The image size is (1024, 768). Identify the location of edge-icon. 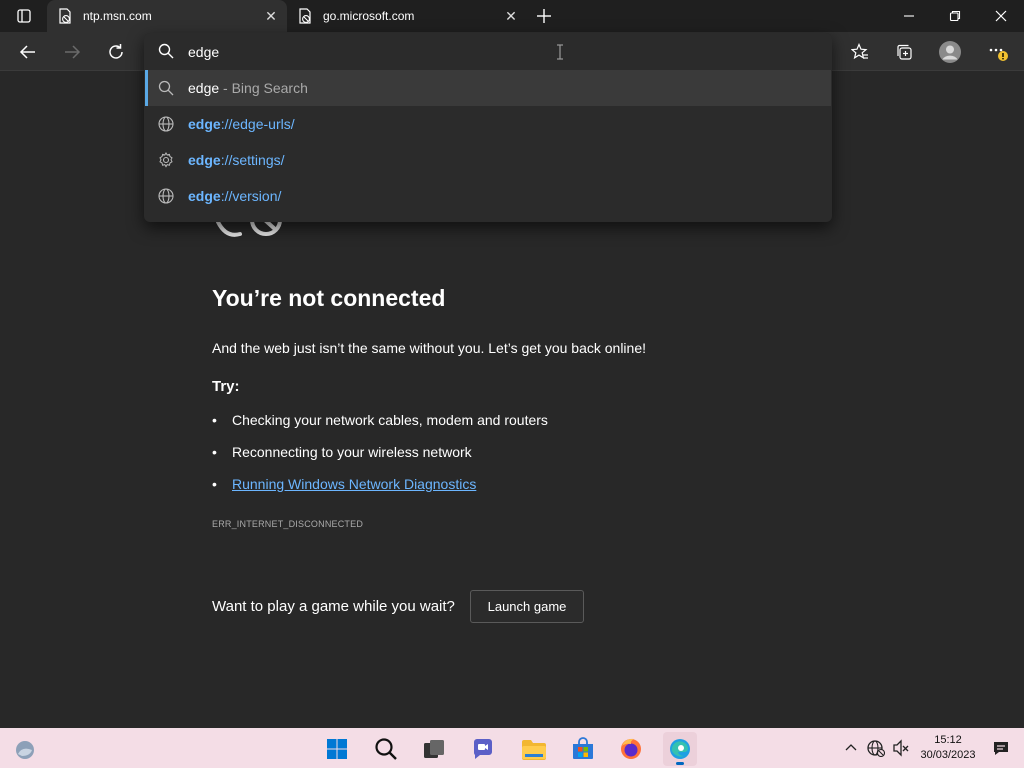
(680, 749).